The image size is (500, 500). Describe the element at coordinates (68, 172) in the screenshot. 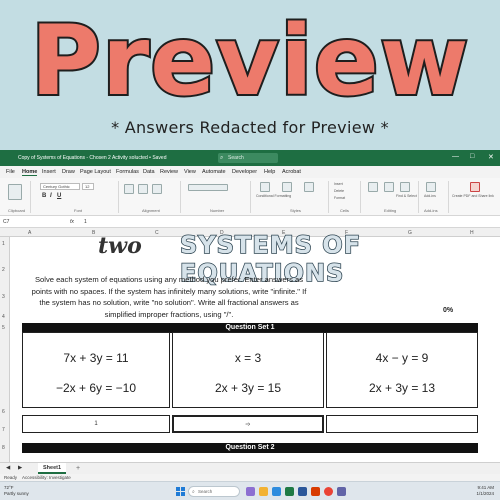

I see `tab-draw: Draw` at that location.